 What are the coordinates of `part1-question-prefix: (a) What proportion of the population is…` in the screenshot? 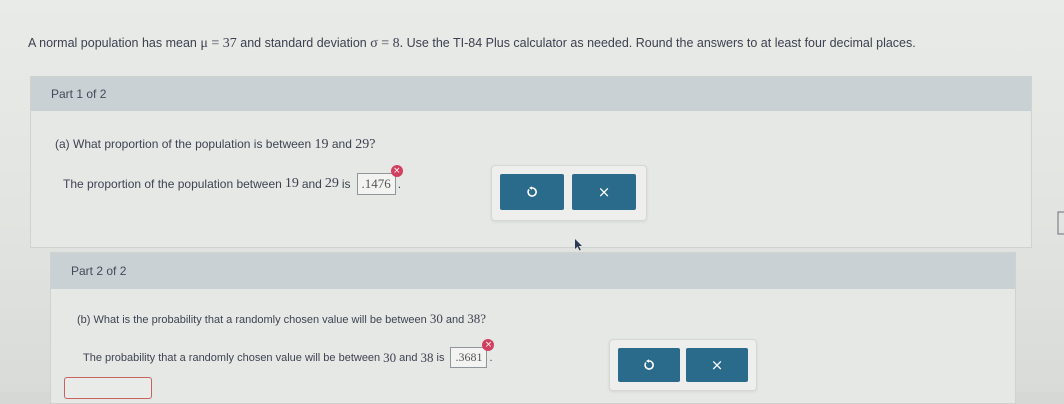 It's located at (183, 144).